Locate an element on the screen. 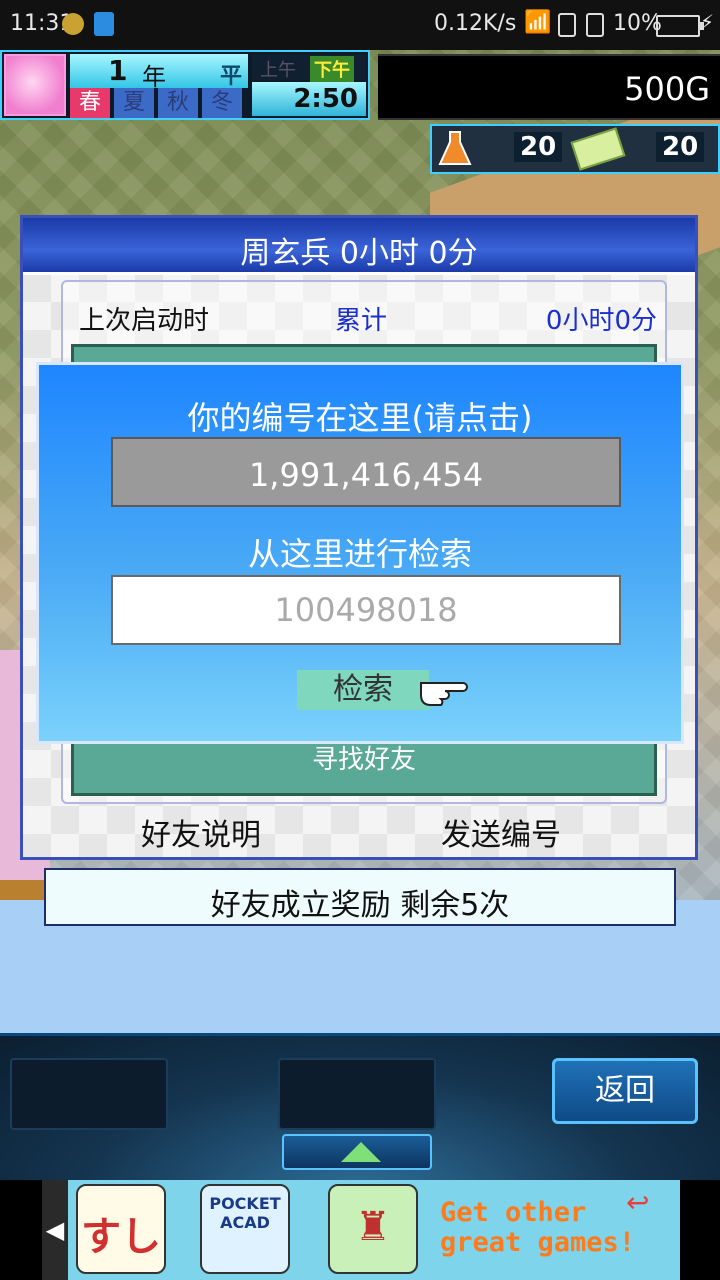  panel-title-bar: 周玄兵 0小时 0分 is located at coordinates (359, 246).